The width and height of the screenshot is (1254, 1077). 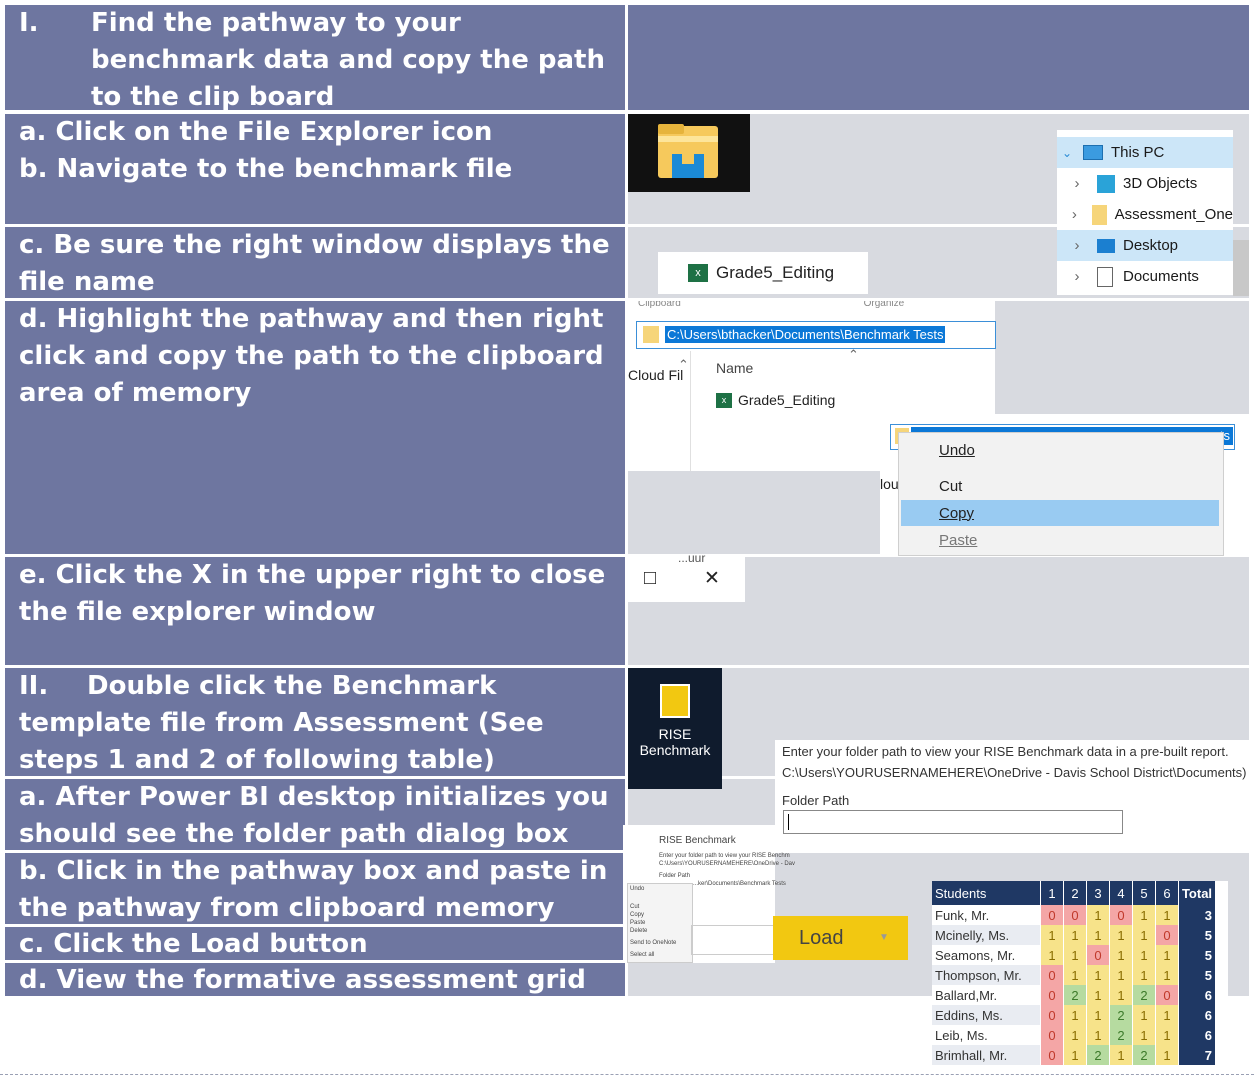 What do you see at coordinates (1144, 893) in the screenshot?
I see `grid-header-cell: 5` at bounding box center [1144, 893].